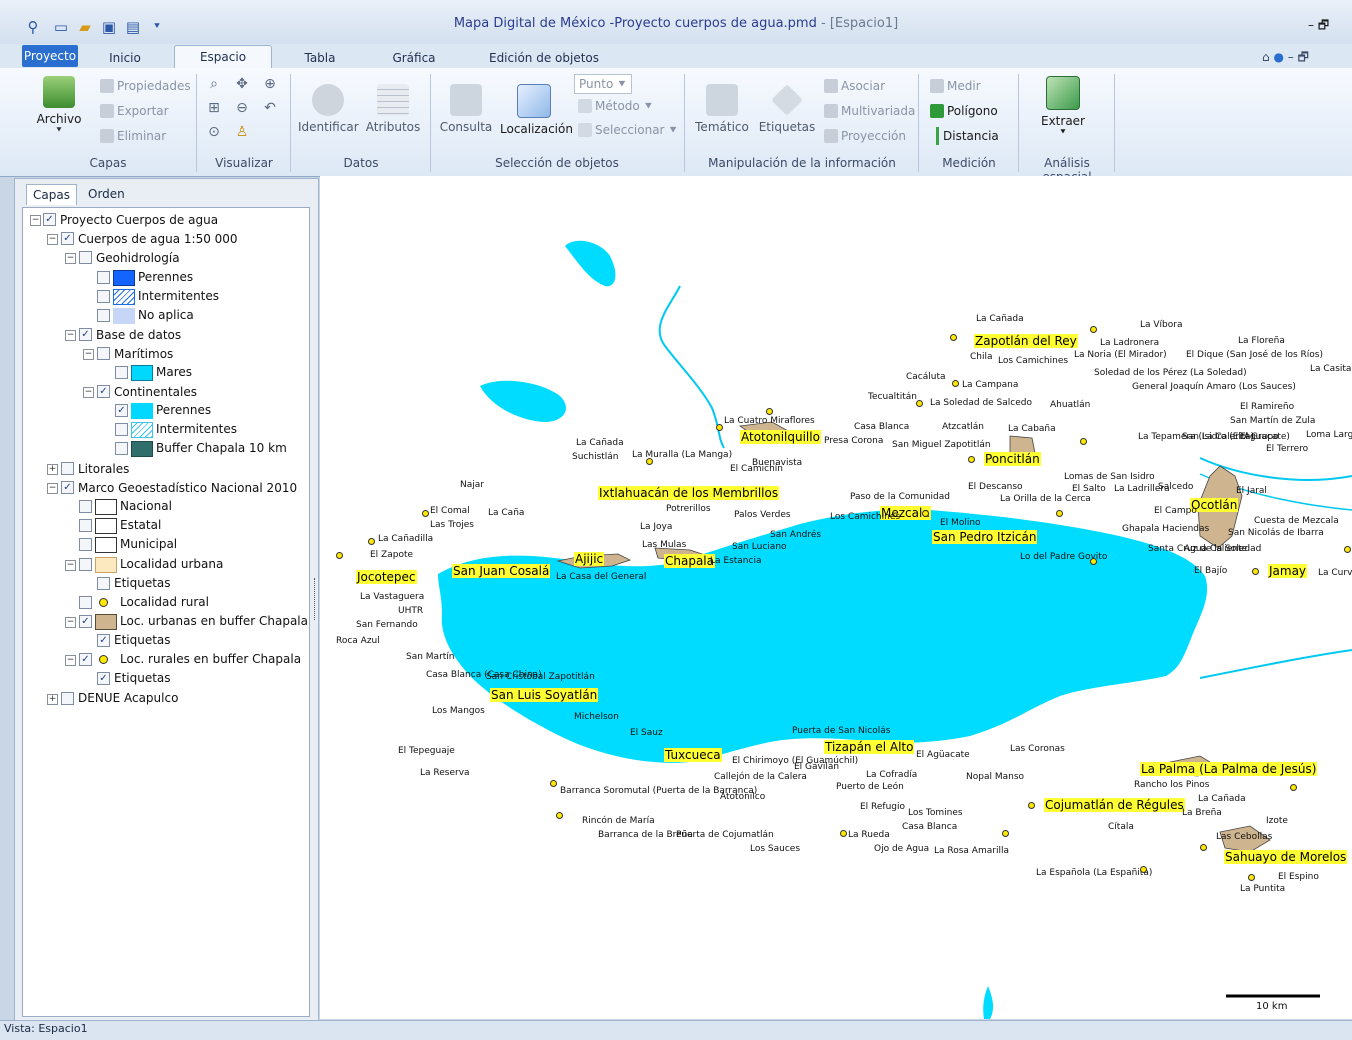  What do you see at coordinates (320, 58) in the screenshot?
I see `tab-tabla: Tabla` at bounding box center [320, 58].